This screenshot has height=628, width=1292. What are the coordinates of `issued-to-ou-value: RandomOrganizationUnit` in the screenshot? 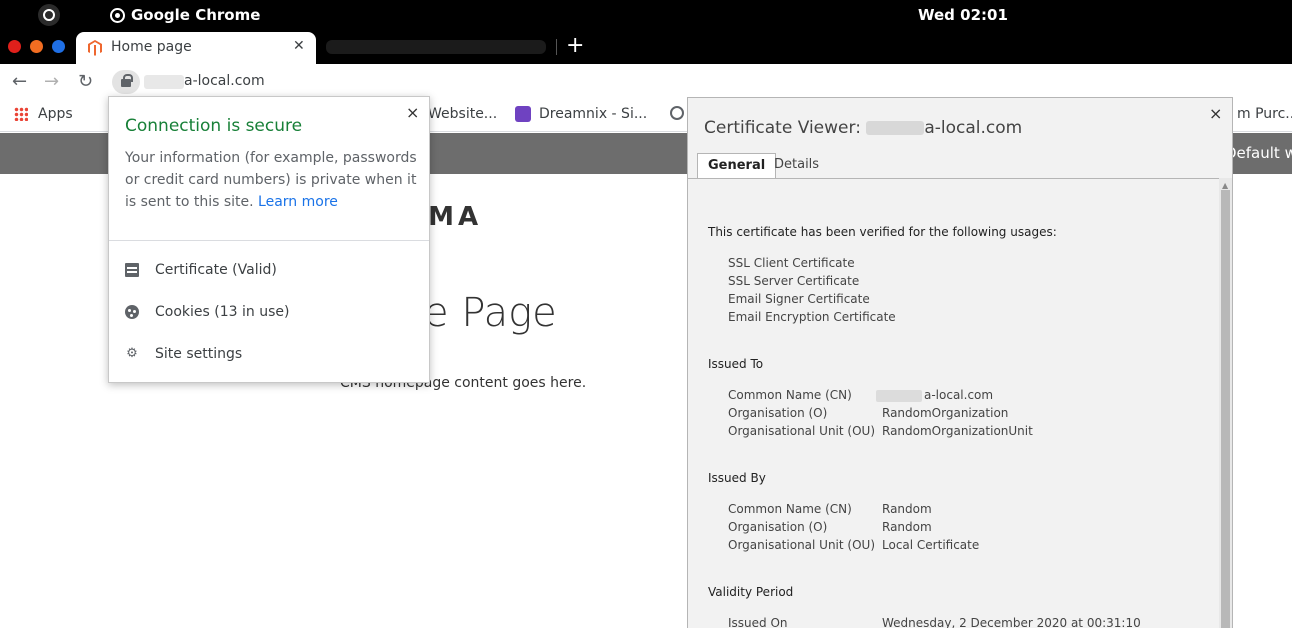 It's located at (957, 431).